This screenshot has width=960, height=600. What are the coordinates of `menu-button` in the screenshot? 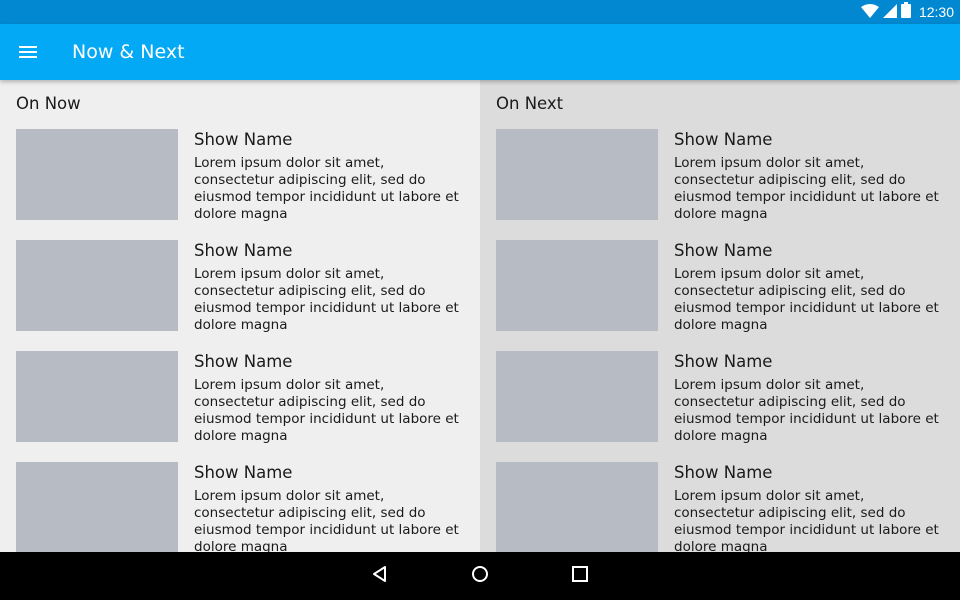 It's located at (28, 52).